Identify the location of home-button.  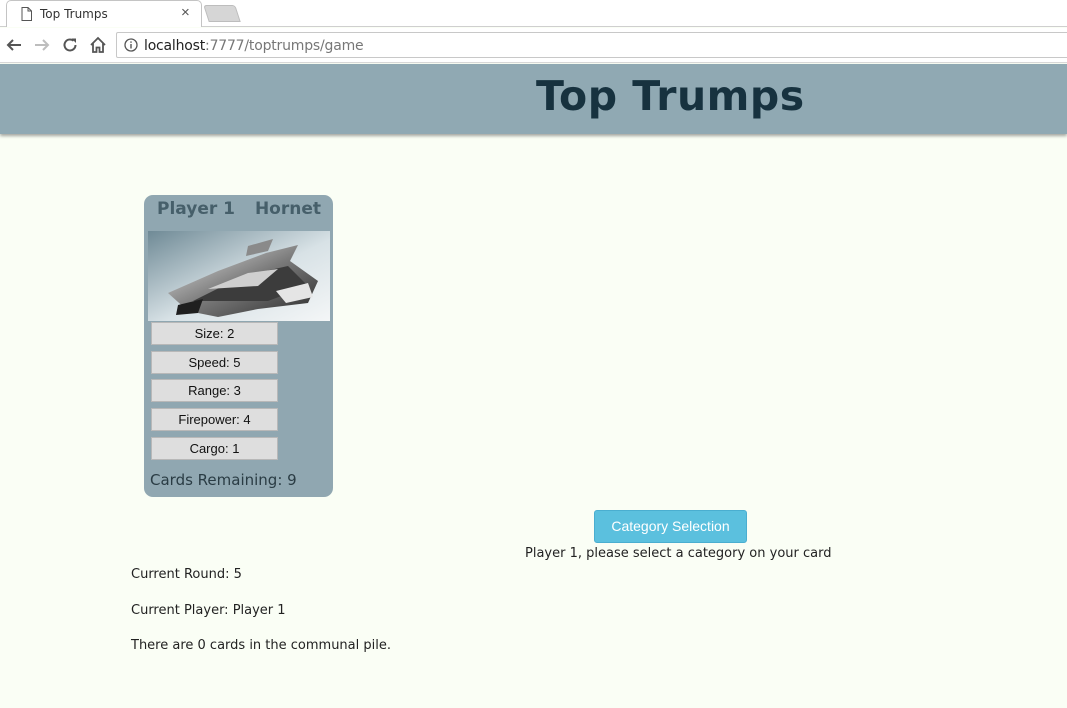
(98, 45).